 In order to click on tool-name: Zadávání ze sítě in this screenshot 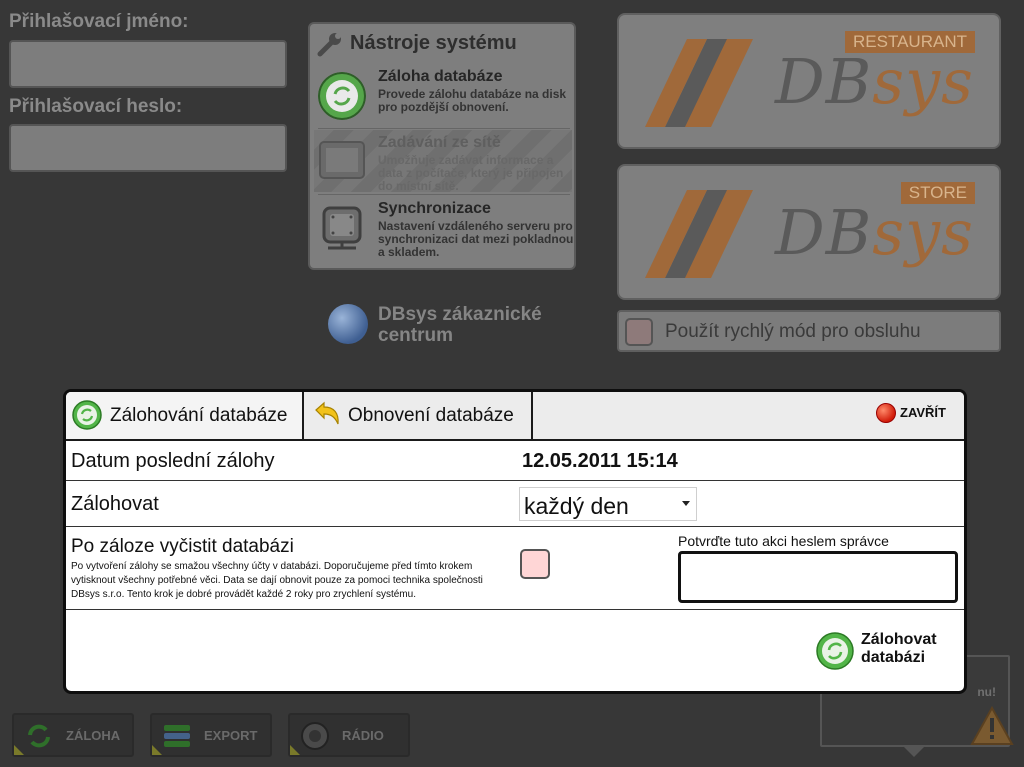, I will do `click(439, 142)`.